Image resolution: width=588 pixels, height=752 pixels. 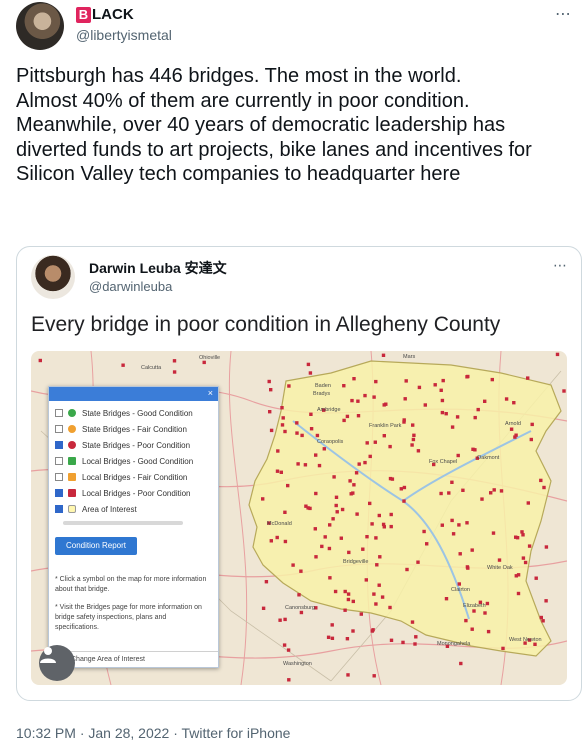 What do you see at coordinates (123, 523) in the screenshot?
I see `opacity-slider` at bounding box center [123, 523].